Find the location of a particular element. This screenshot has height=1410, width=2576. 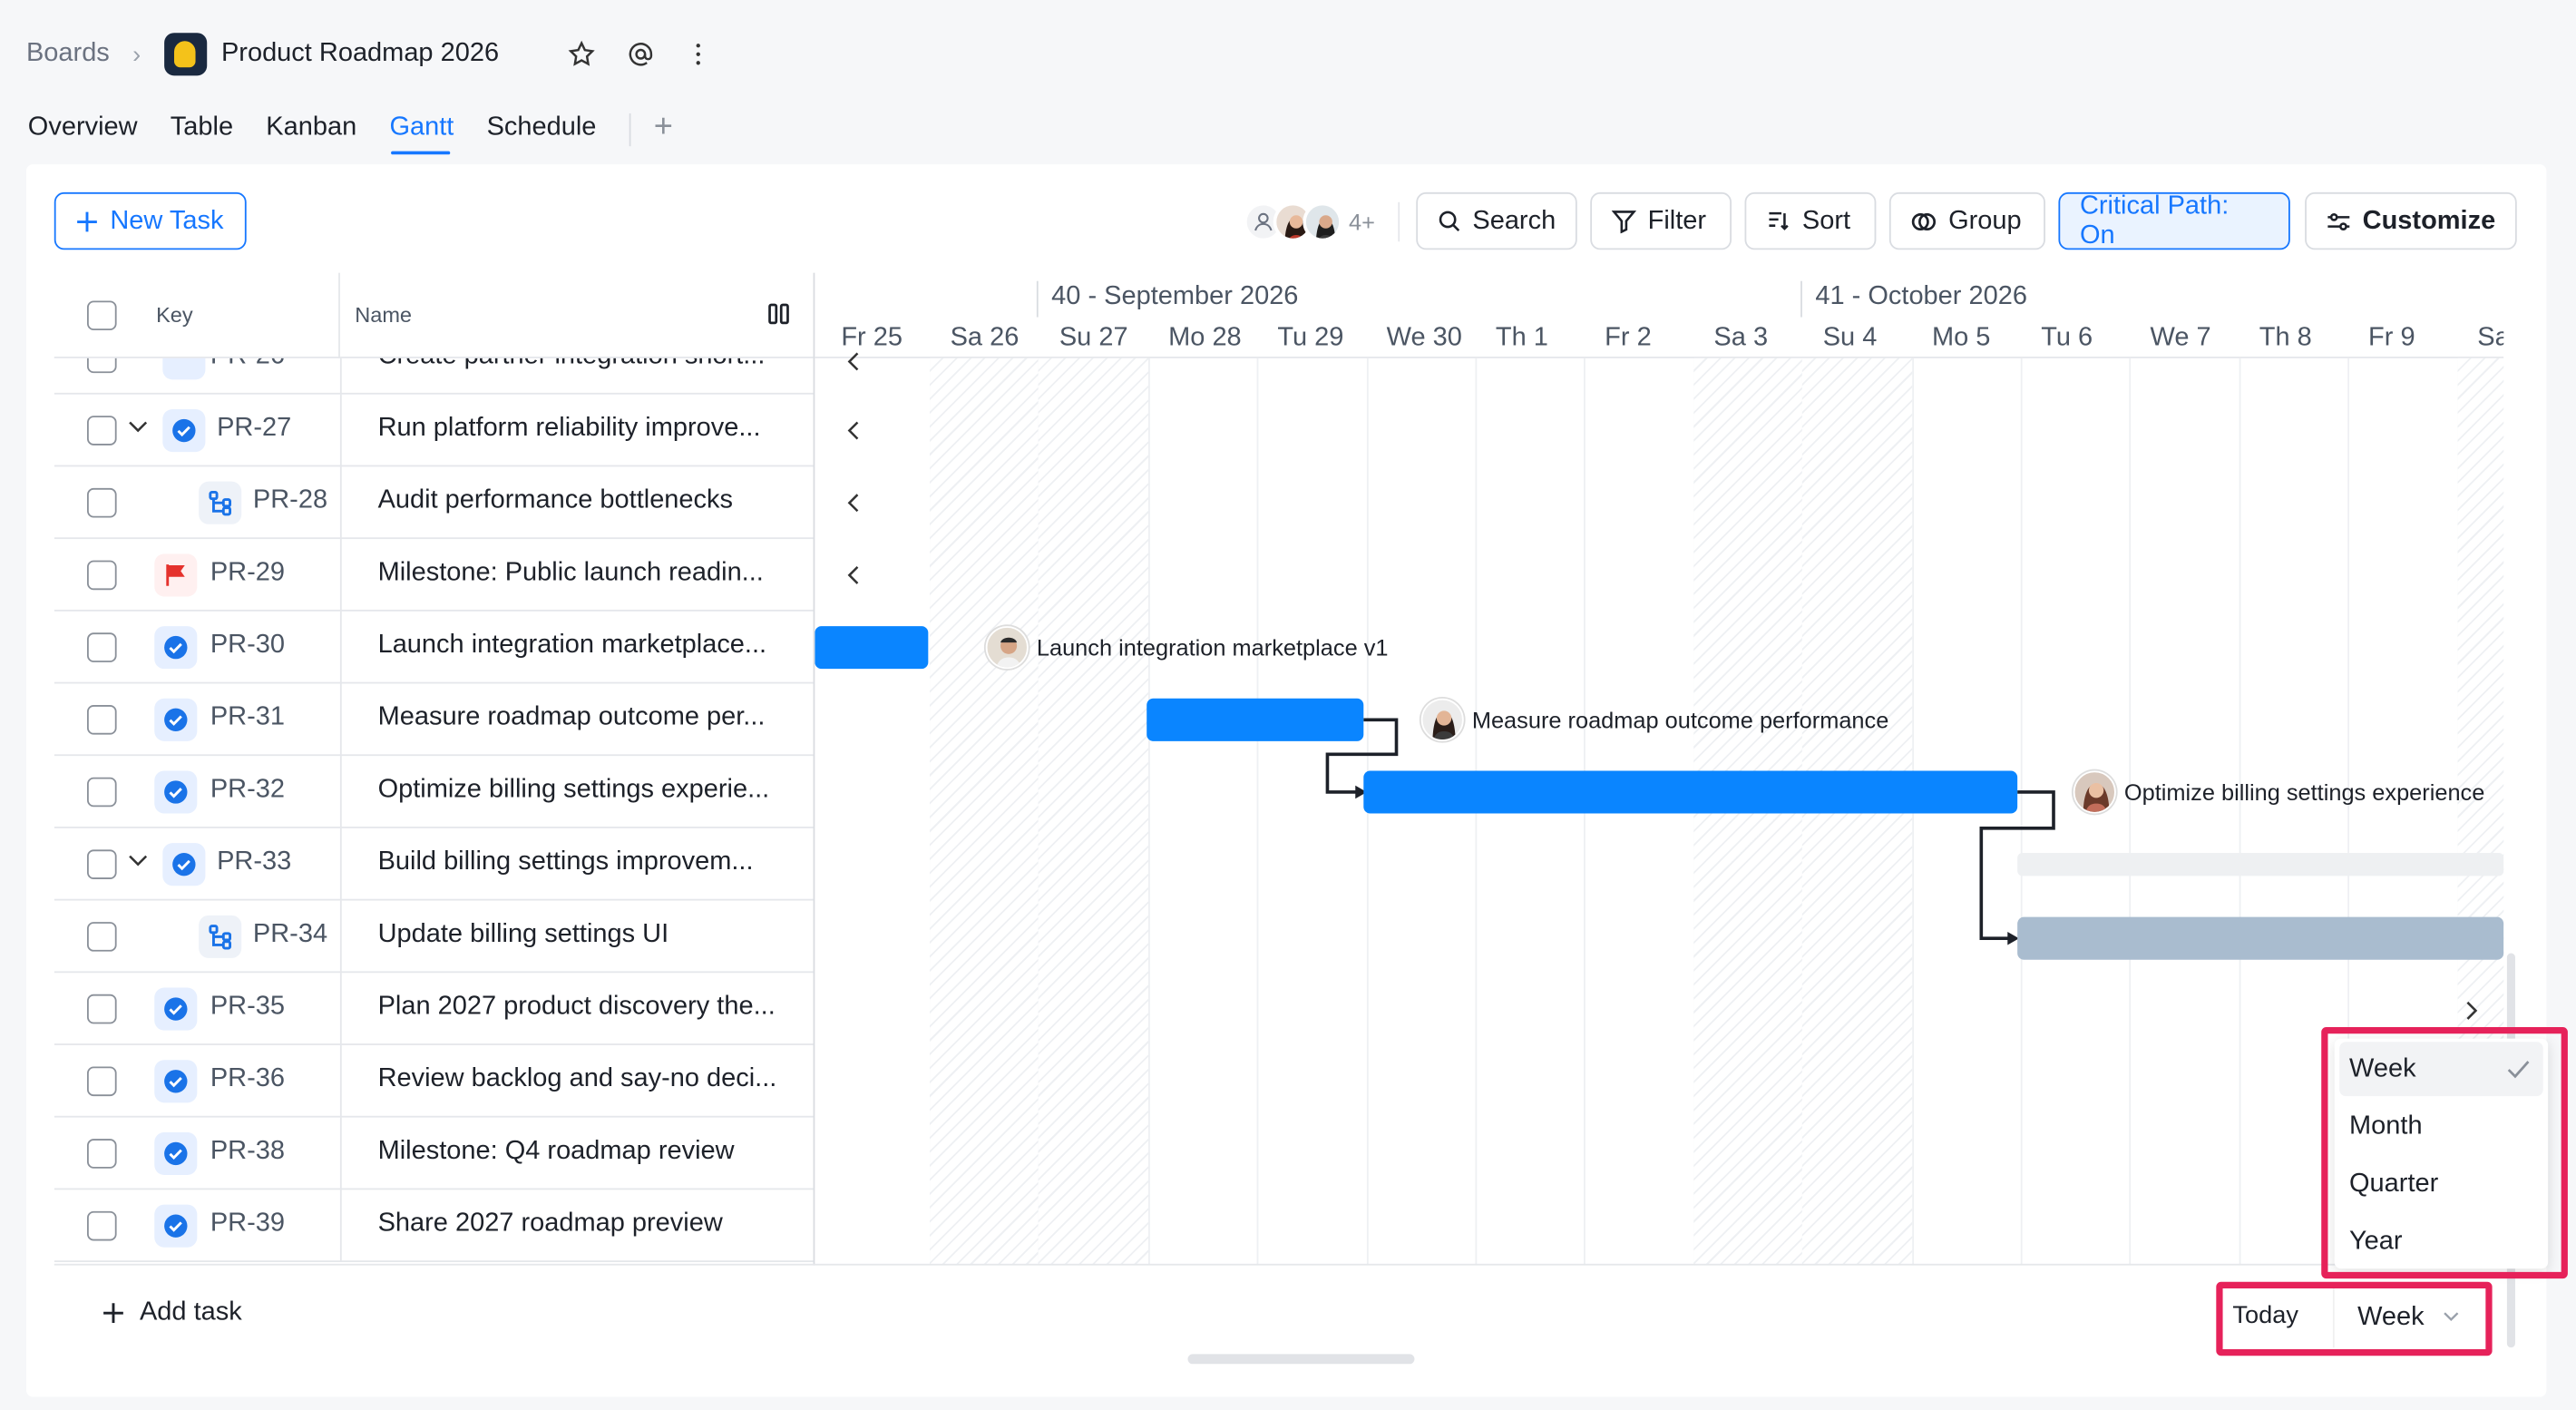

more-vertical-icon is located at coordinates (698, 54).